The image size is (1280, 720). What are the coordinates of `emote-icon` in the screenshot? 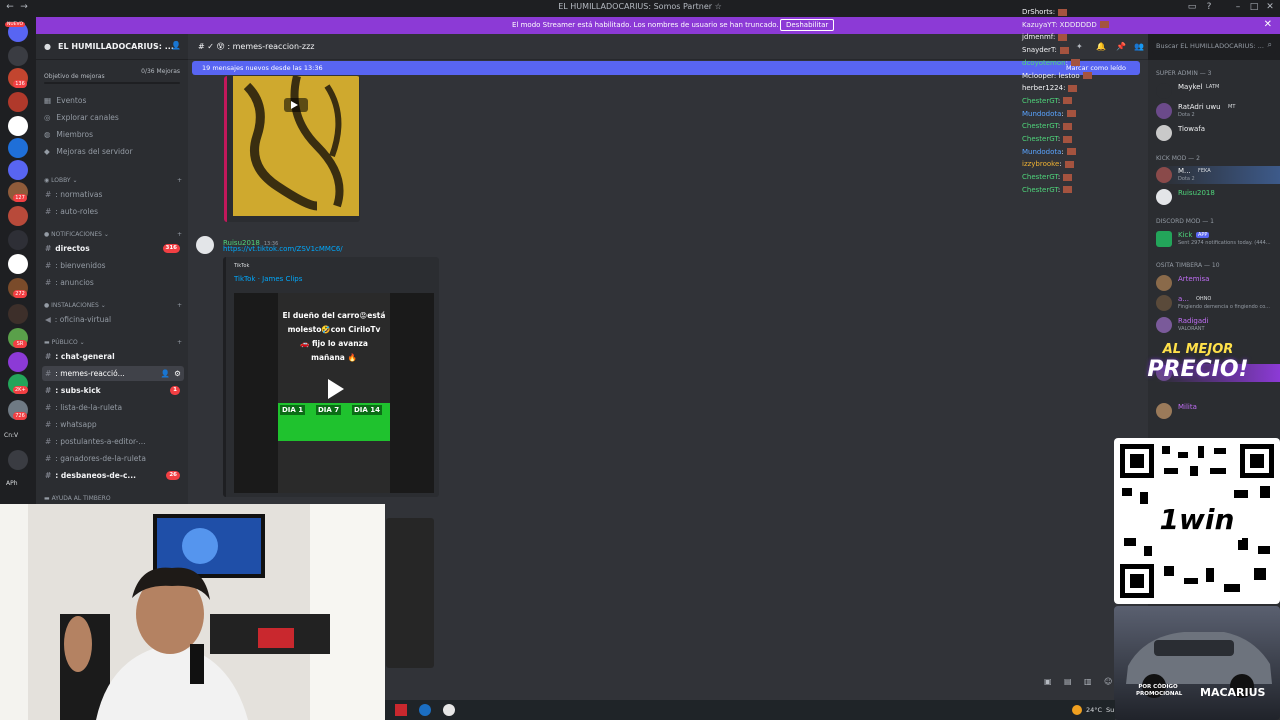 It's located at (1069, 164).